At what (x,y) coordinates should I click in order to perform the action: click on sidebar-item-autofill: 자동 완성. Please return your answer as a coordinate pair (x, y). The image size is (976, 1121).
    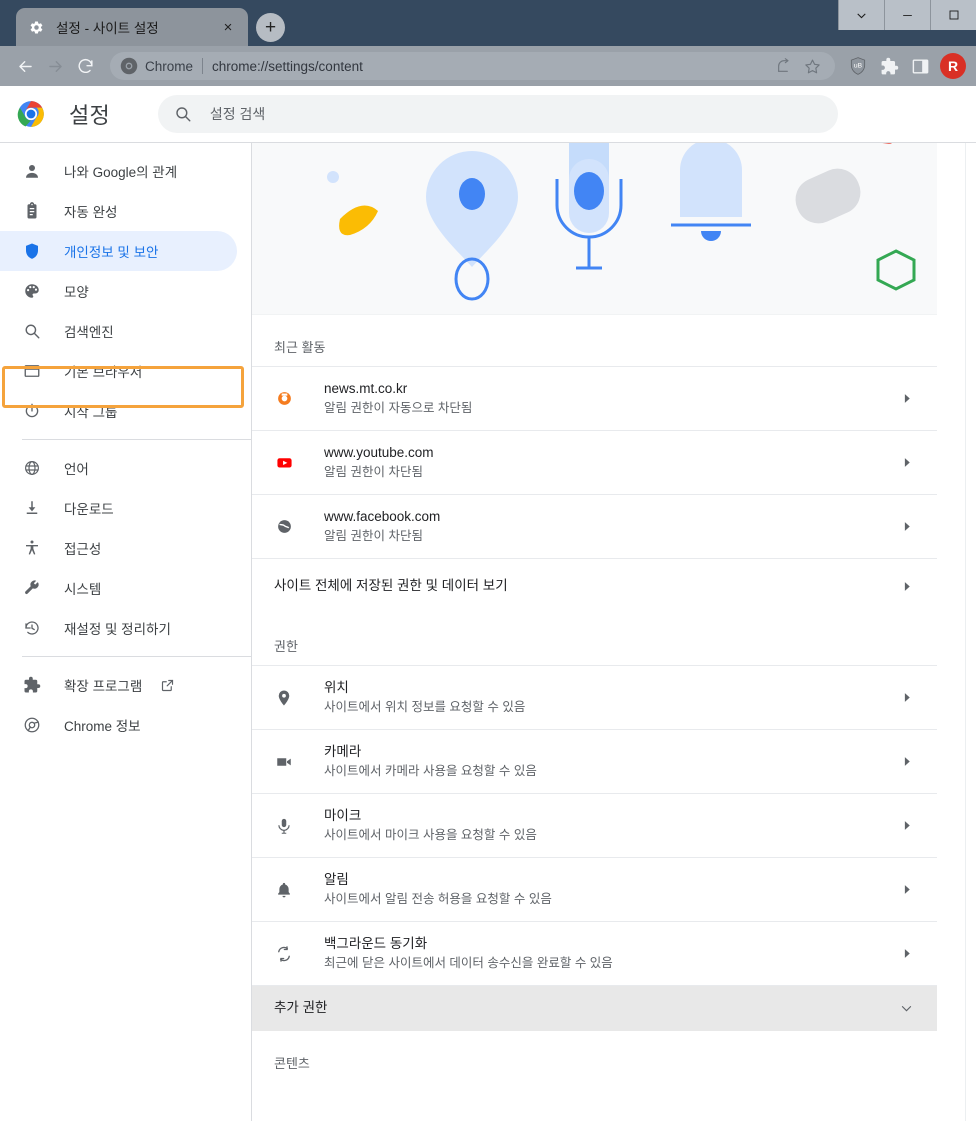
    Looking at the image, I should click on (118, 211).